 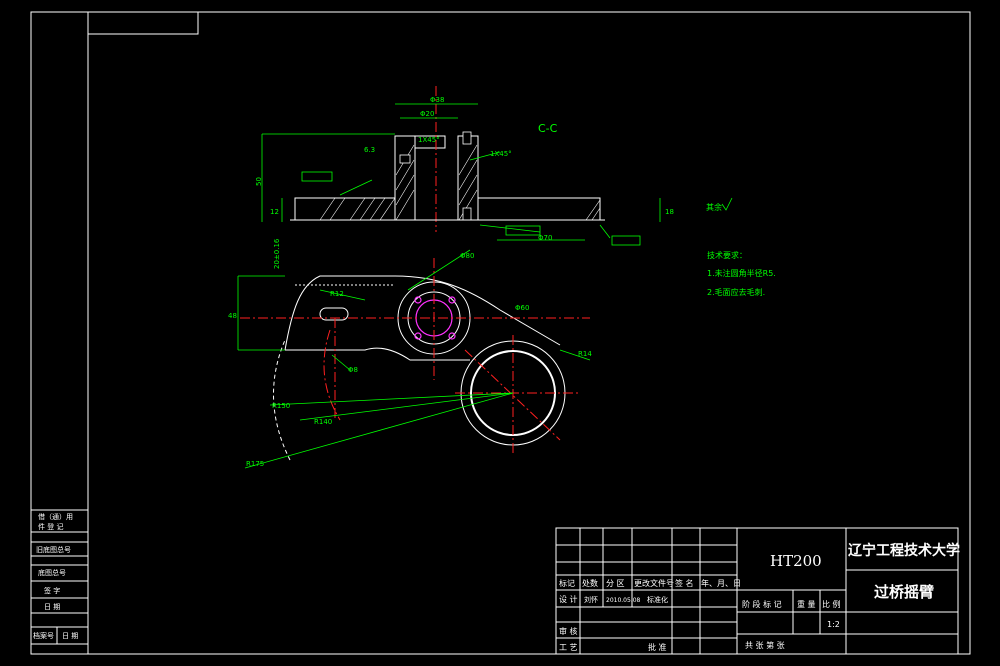 What do you see at coordinates (255, 464) in the screenshot?
I see `svg-text: R175` at bounding box center [255, 464].